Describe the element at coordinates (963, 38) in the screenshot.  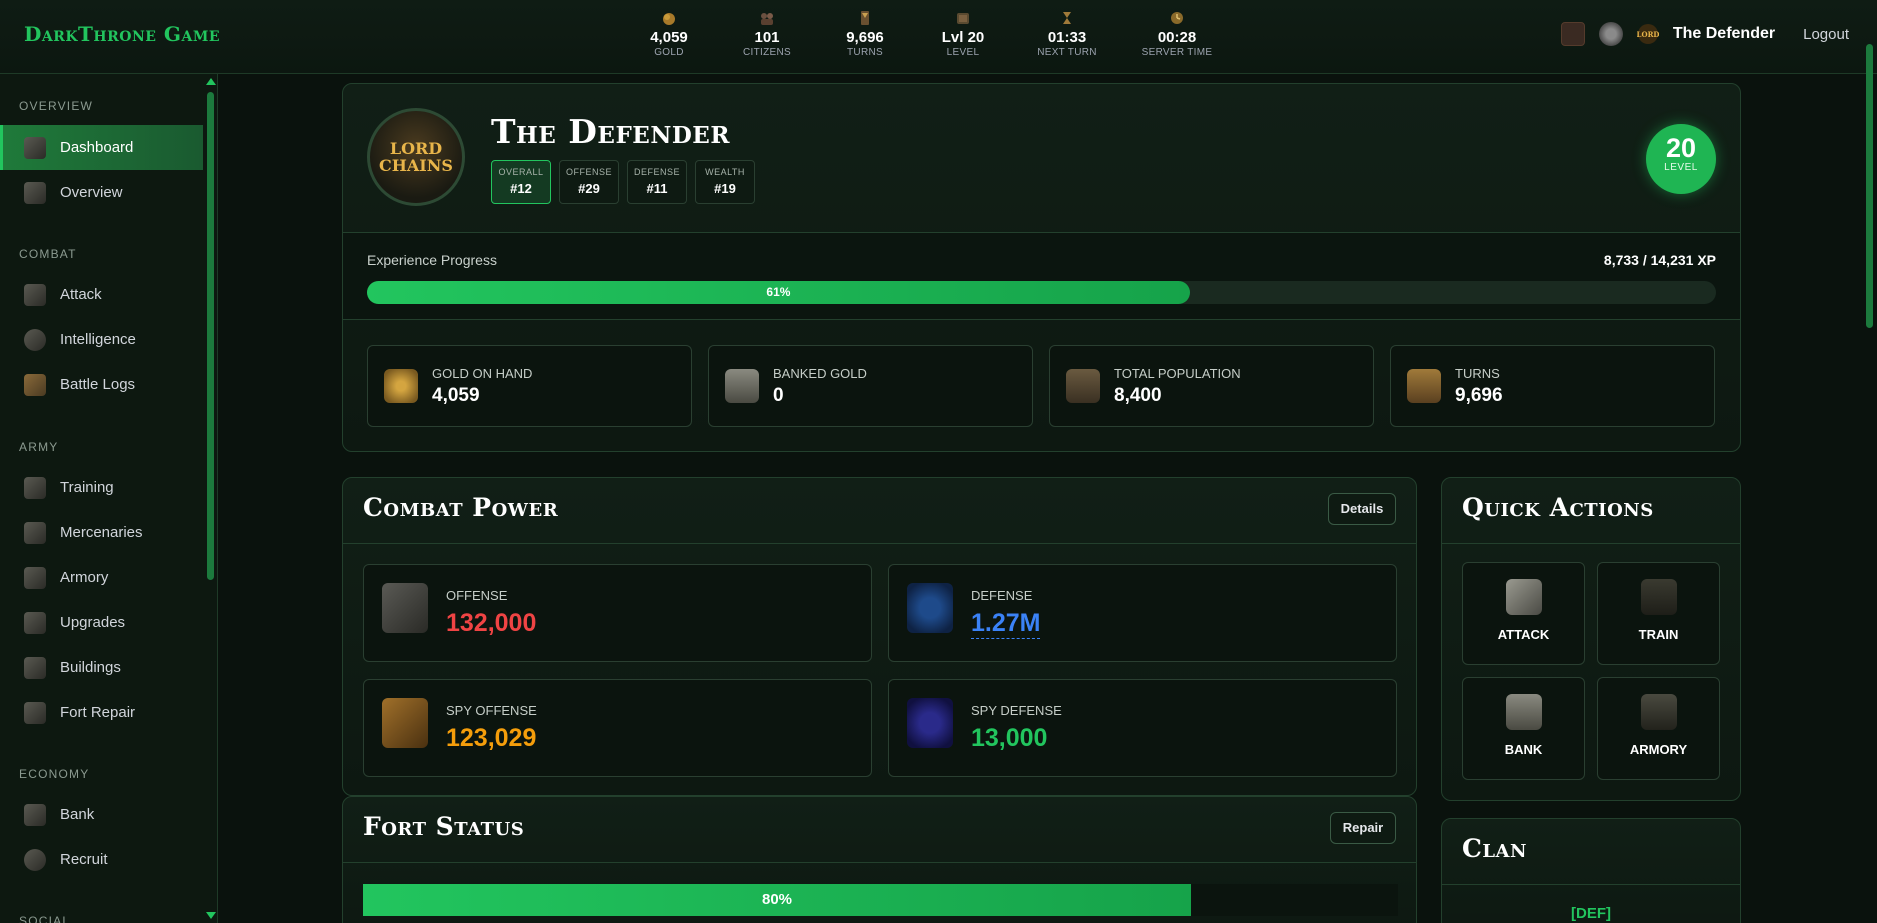
I see `stat-level: Lvl 20 LEVEL` at that location.